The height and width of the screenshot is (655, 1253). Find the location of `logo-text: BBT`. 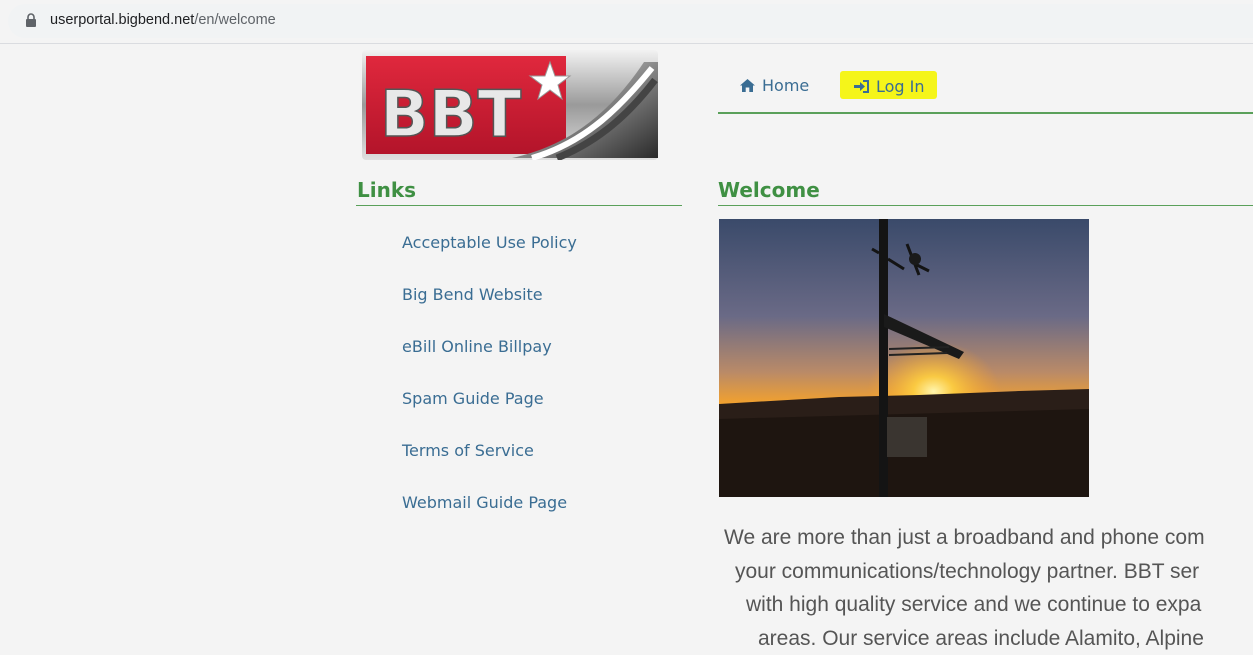

logo-text: BBT is located at coordinates (451, 115).